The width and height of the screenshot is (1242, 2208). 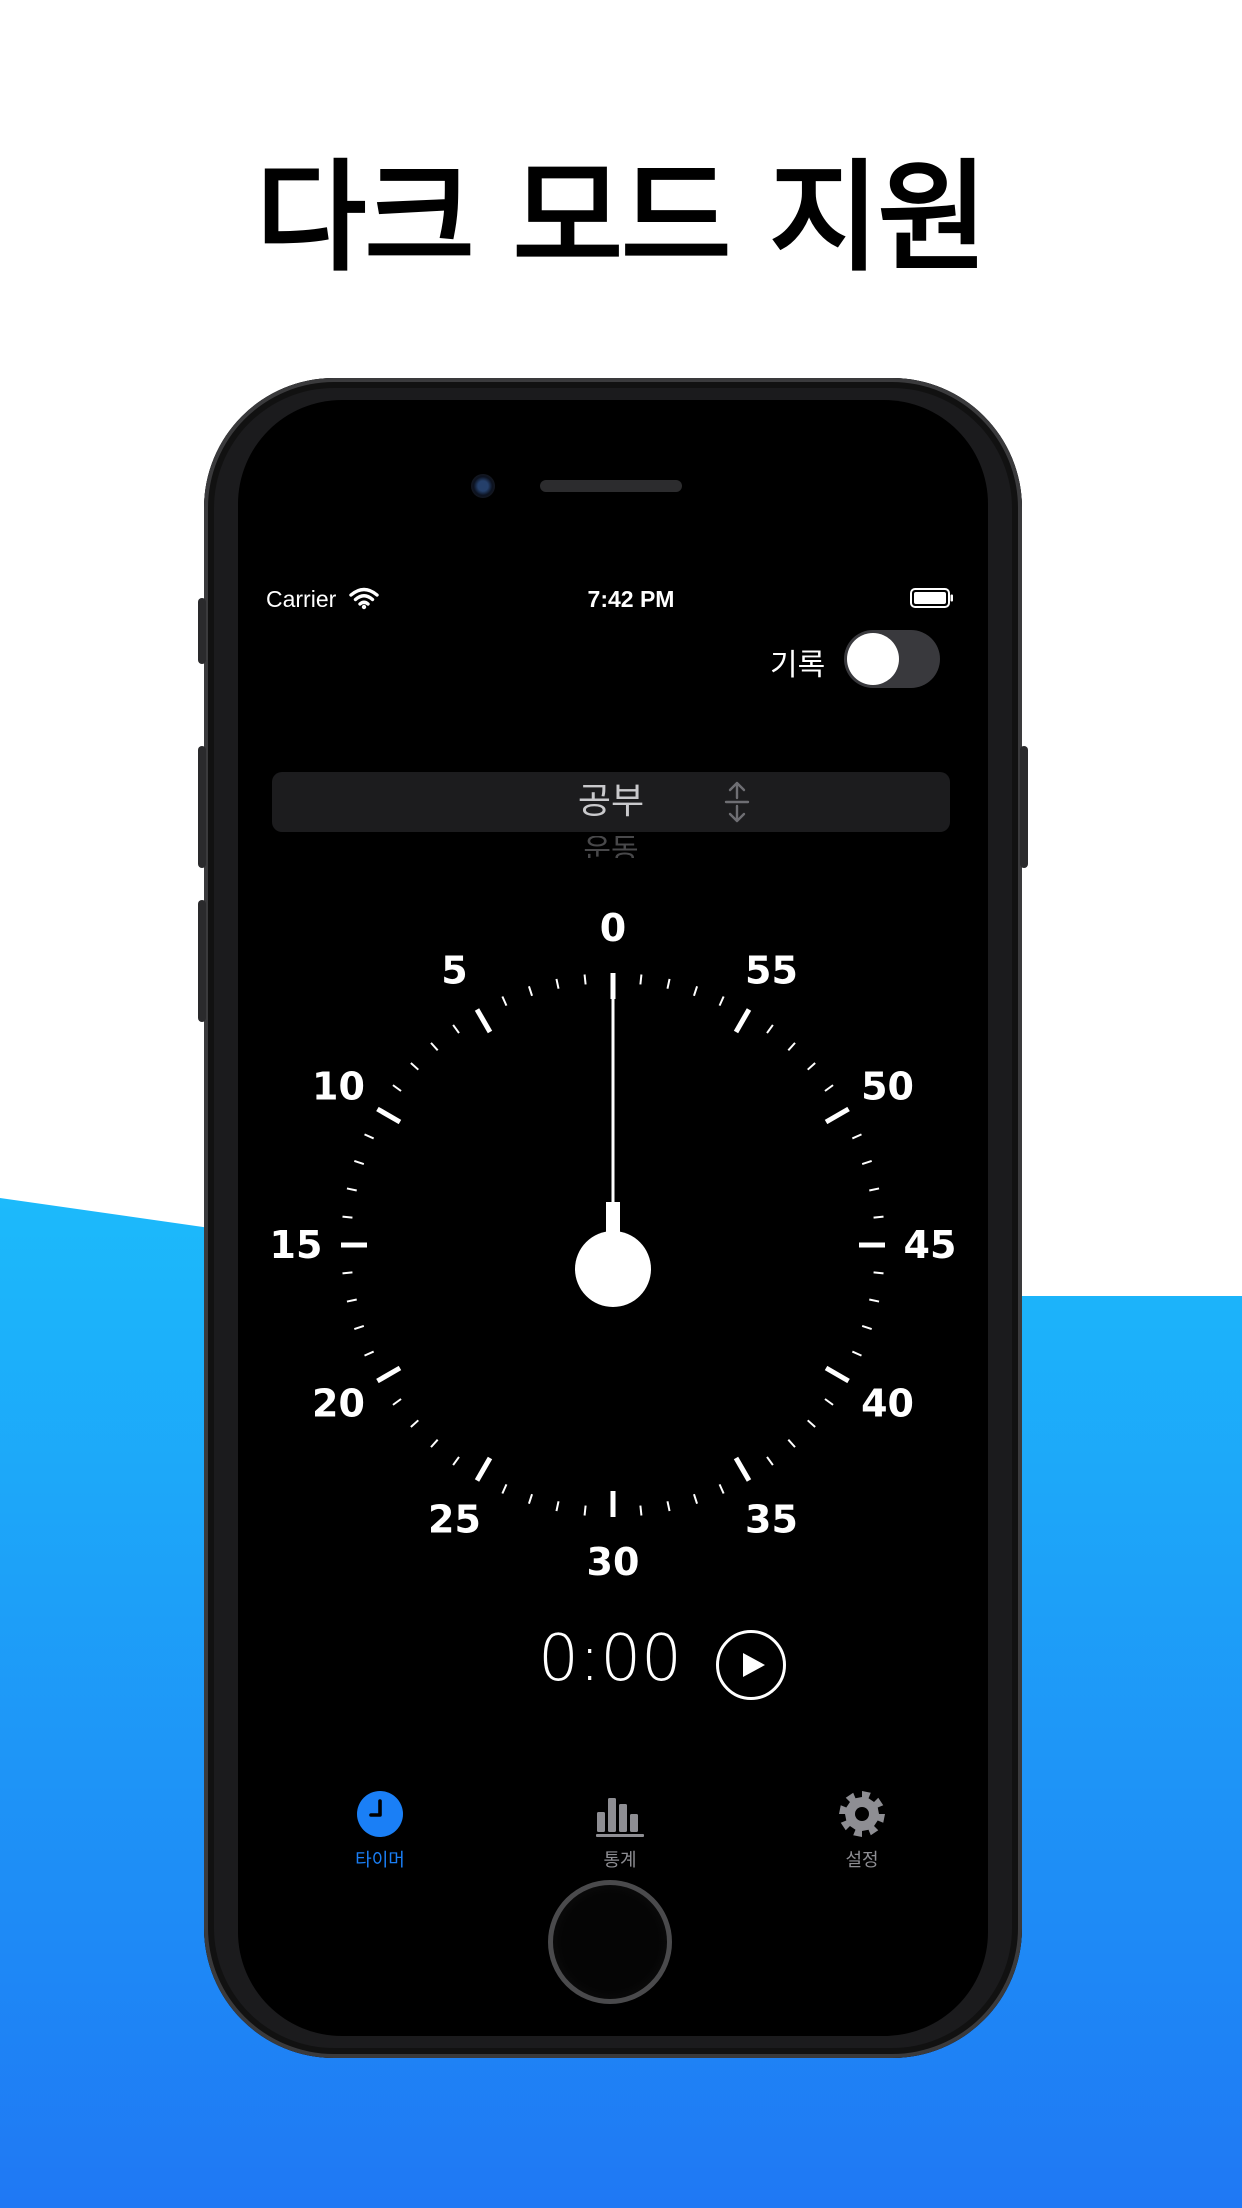 What do you see at coordinates (620, 1817) in the screenshot?
I see `bar-chart-icon` at bounding box center [620, 1817].